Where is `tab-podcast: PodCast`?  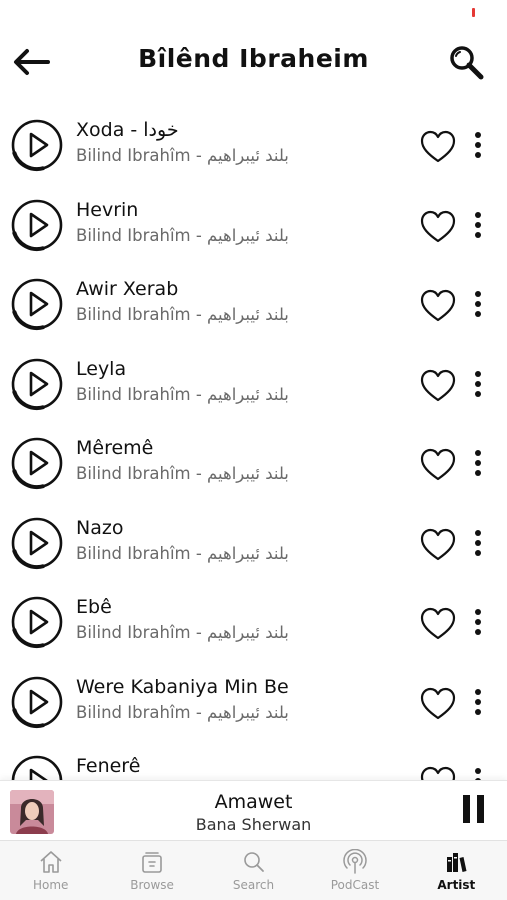 tab-podcast: PodCast is located at coordinates (354, 870).